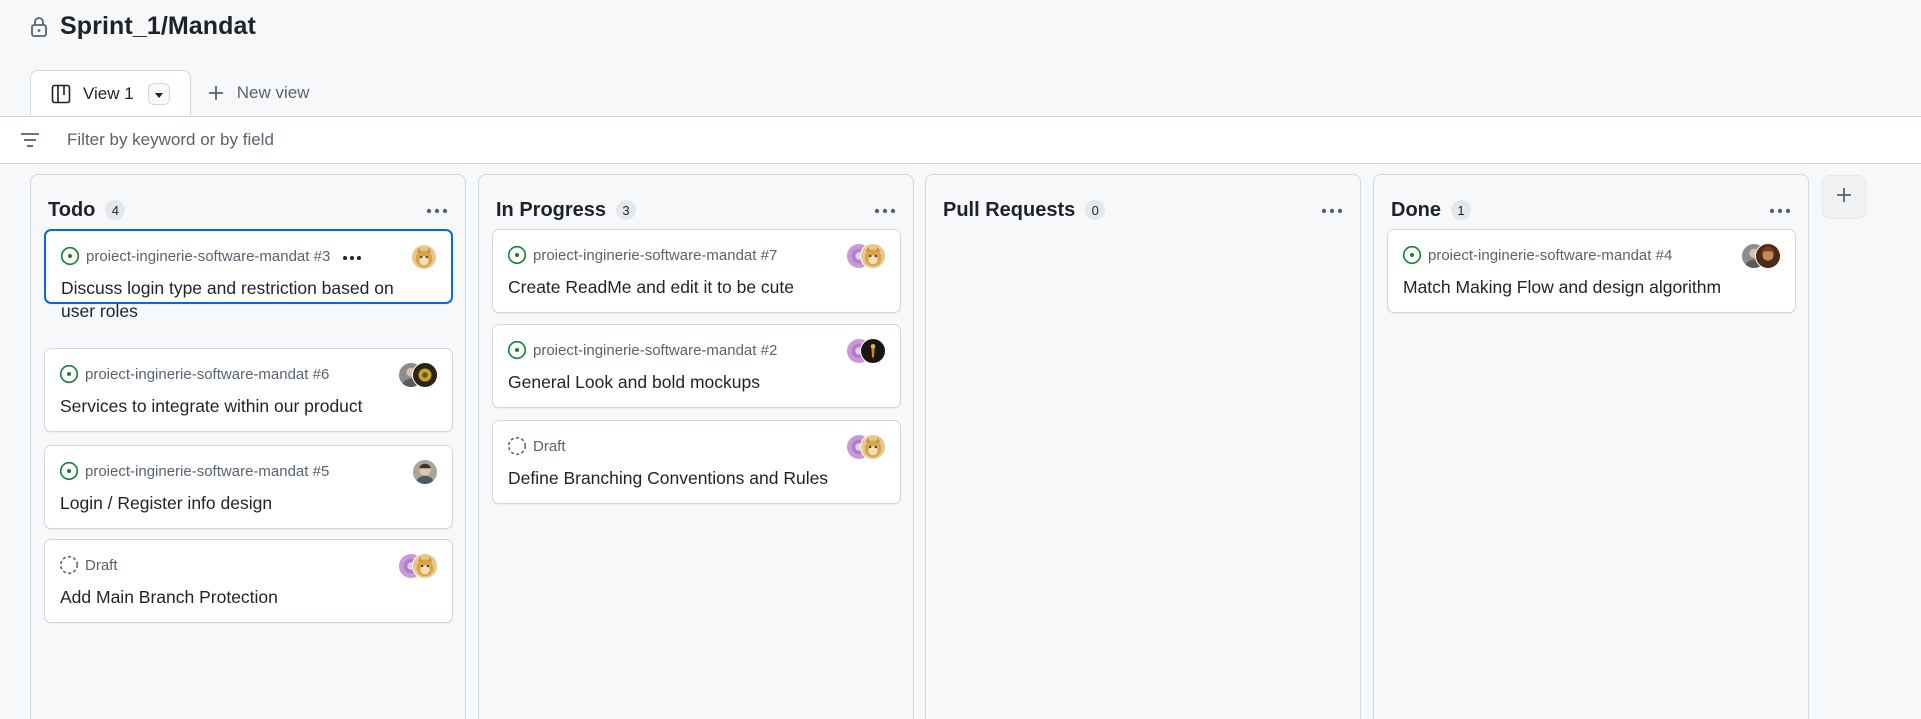  What do you see at coordinates (248, 581) in the screenshot?
I see `board-card: Draft Add Main Branch Protection` at bounding box center [248, 581].